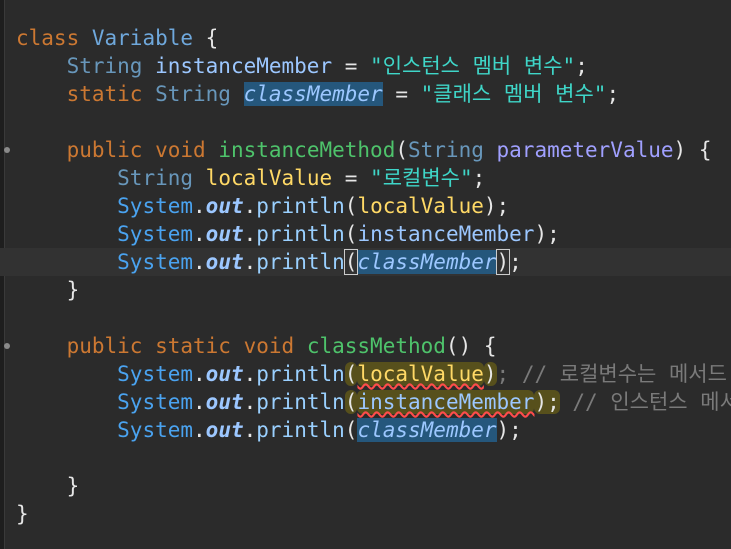 The image size is (731, 549). I want to click on code-token: static, so click(104, 94).